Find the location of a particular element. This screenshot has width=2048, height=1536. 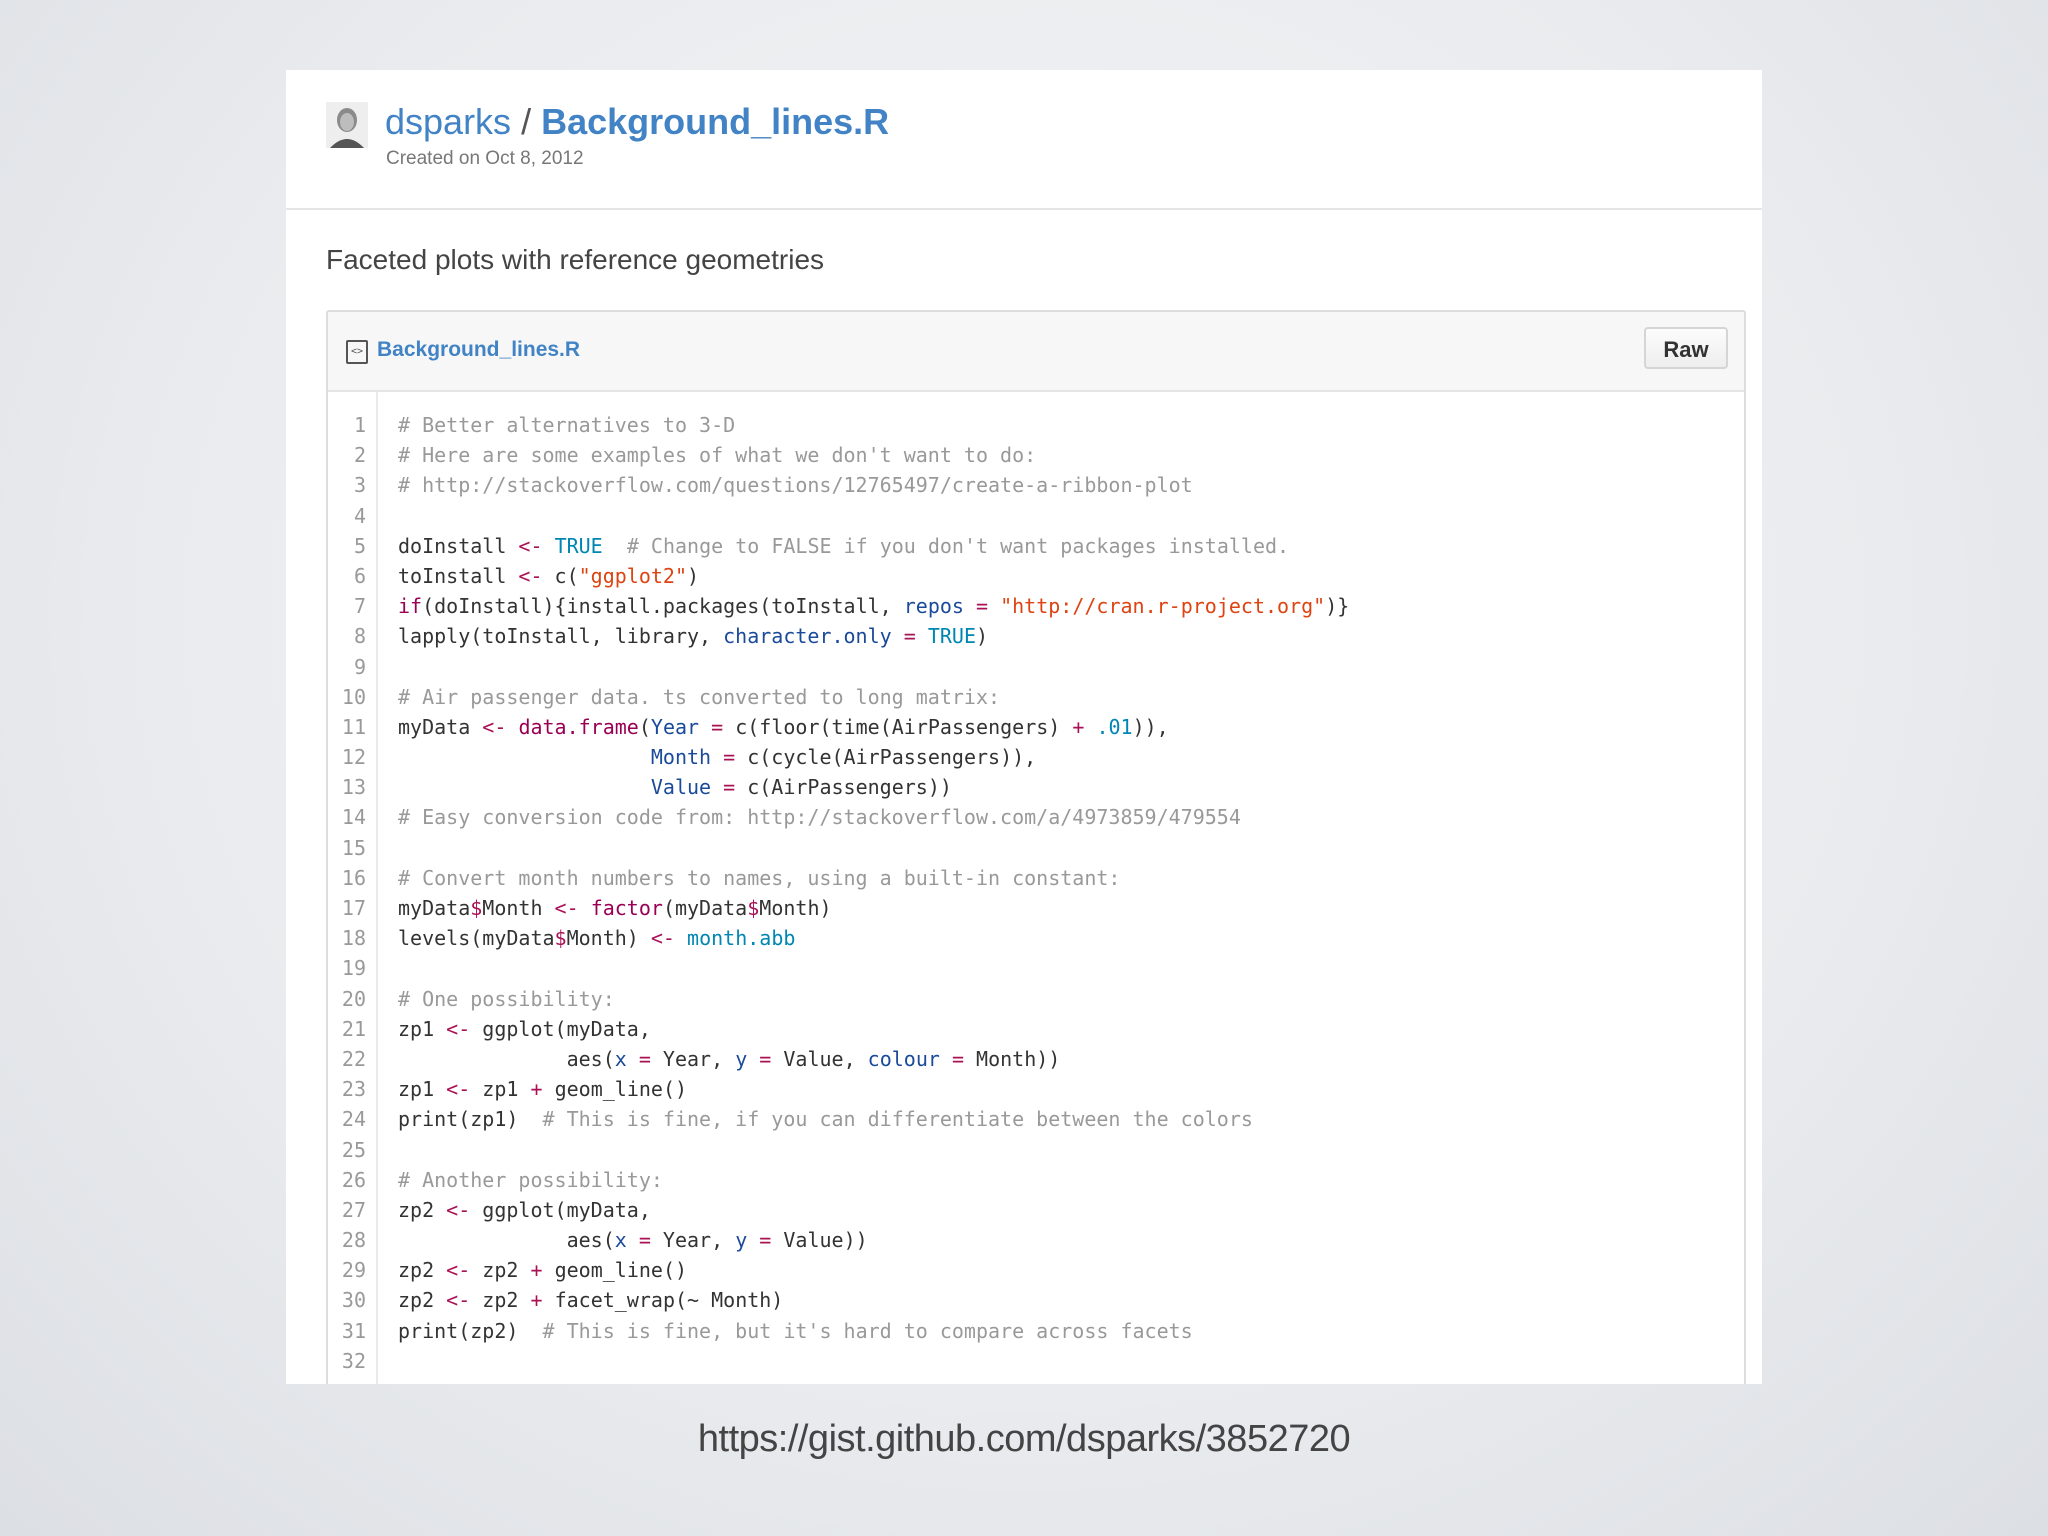

raw-button: Raw is located at coordinates (1686, 348).